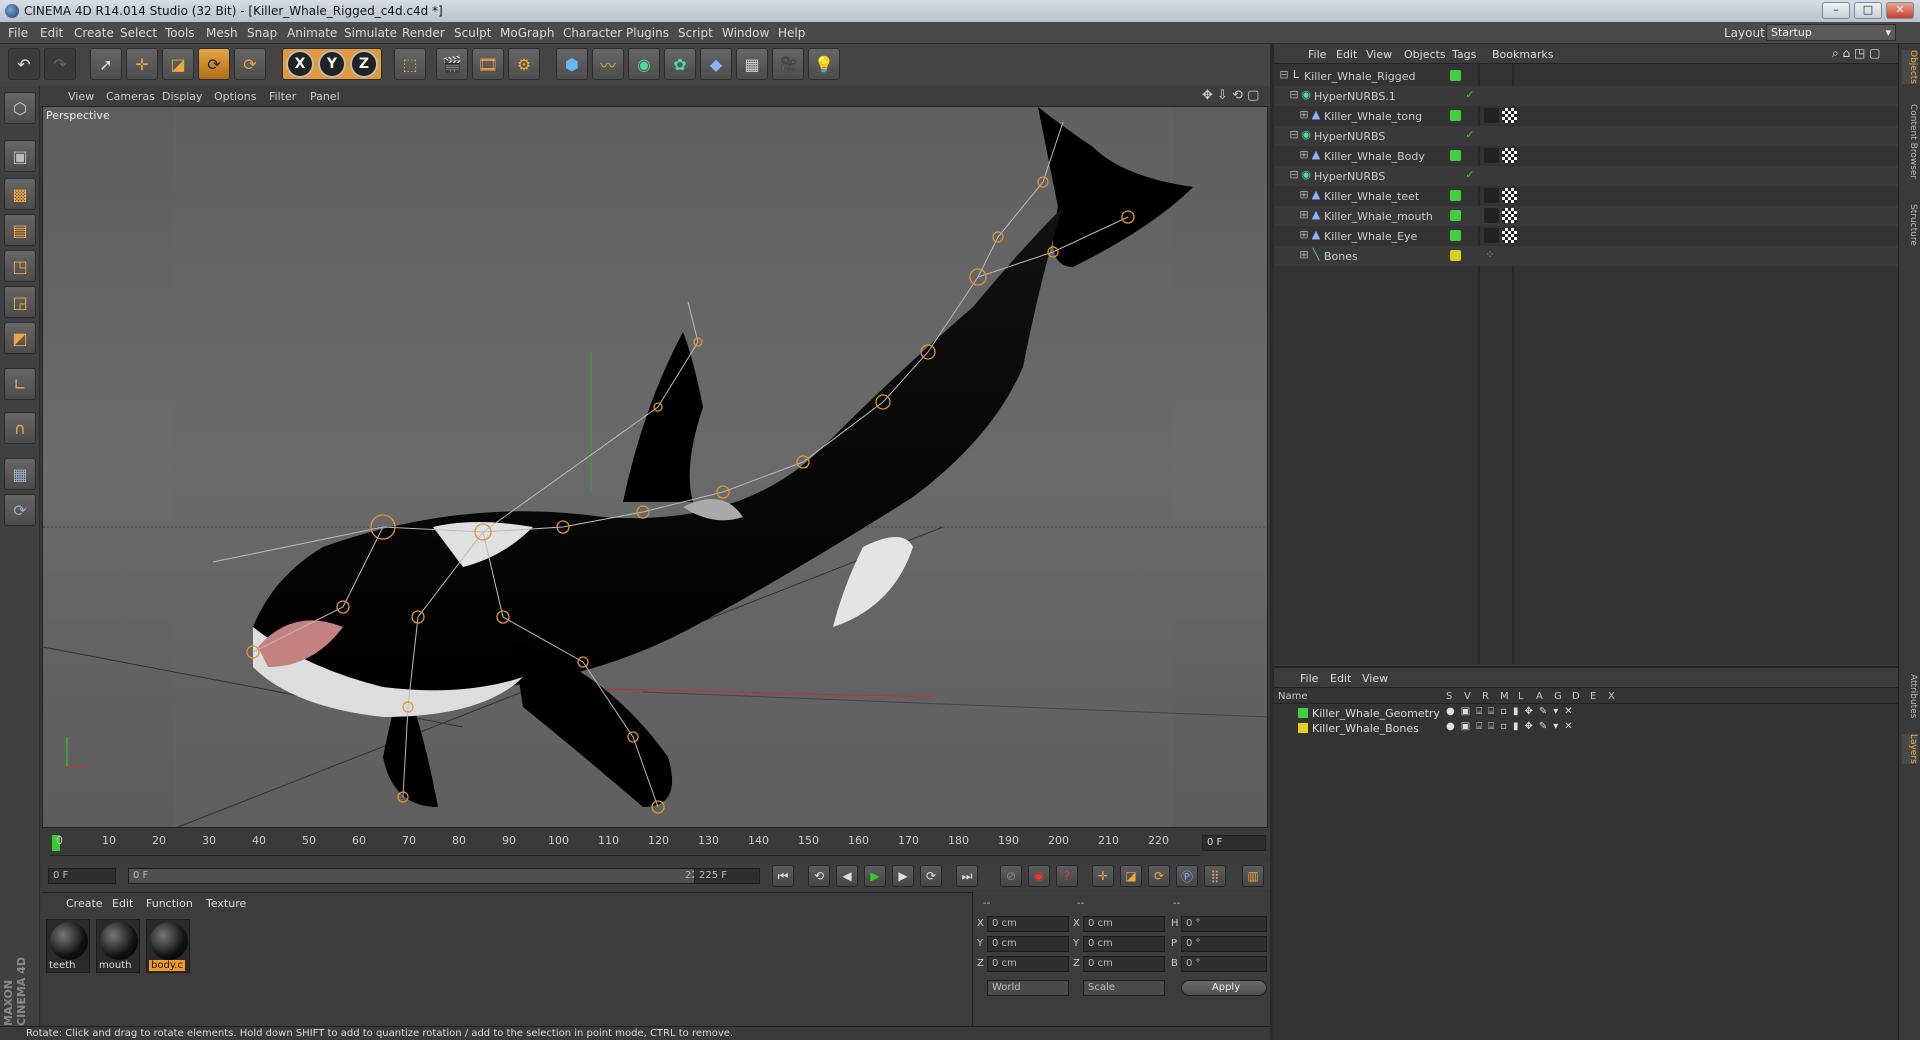 This screenshot has width=1920, height=1040. I want to click on menu-create: Create, so click(94, 33).